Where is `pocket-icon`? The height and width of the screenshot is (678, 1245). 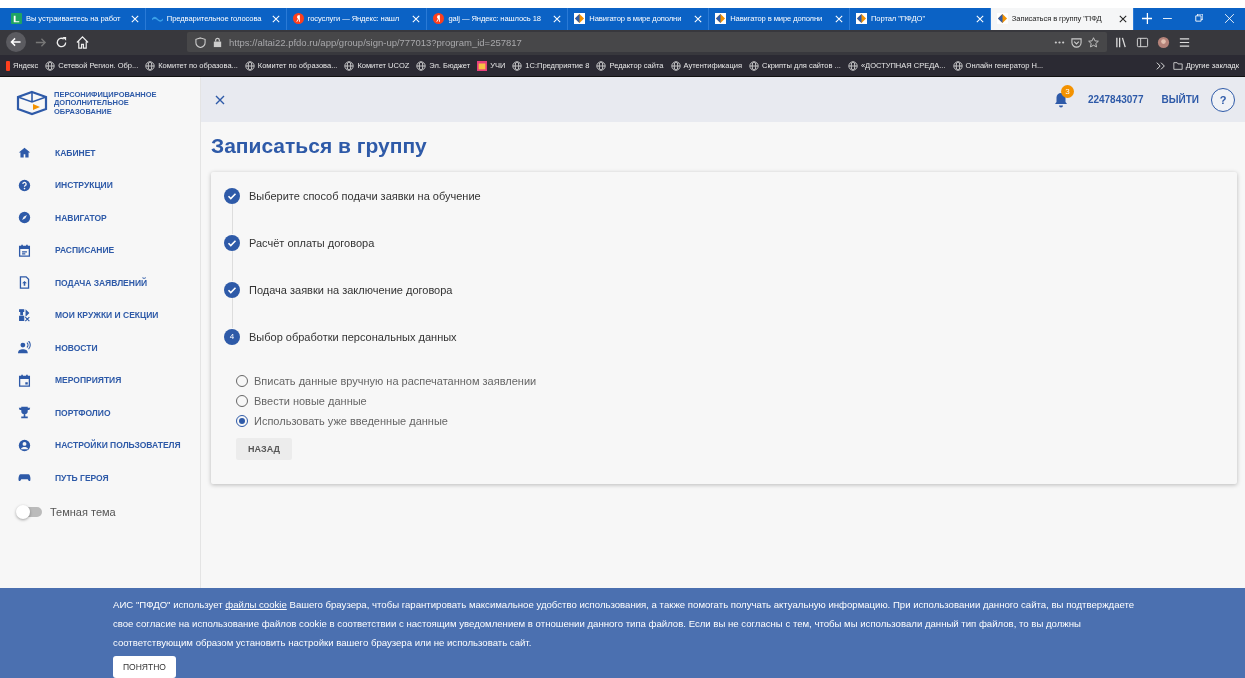
pocket-icon is located at coordinates (1076, 42).